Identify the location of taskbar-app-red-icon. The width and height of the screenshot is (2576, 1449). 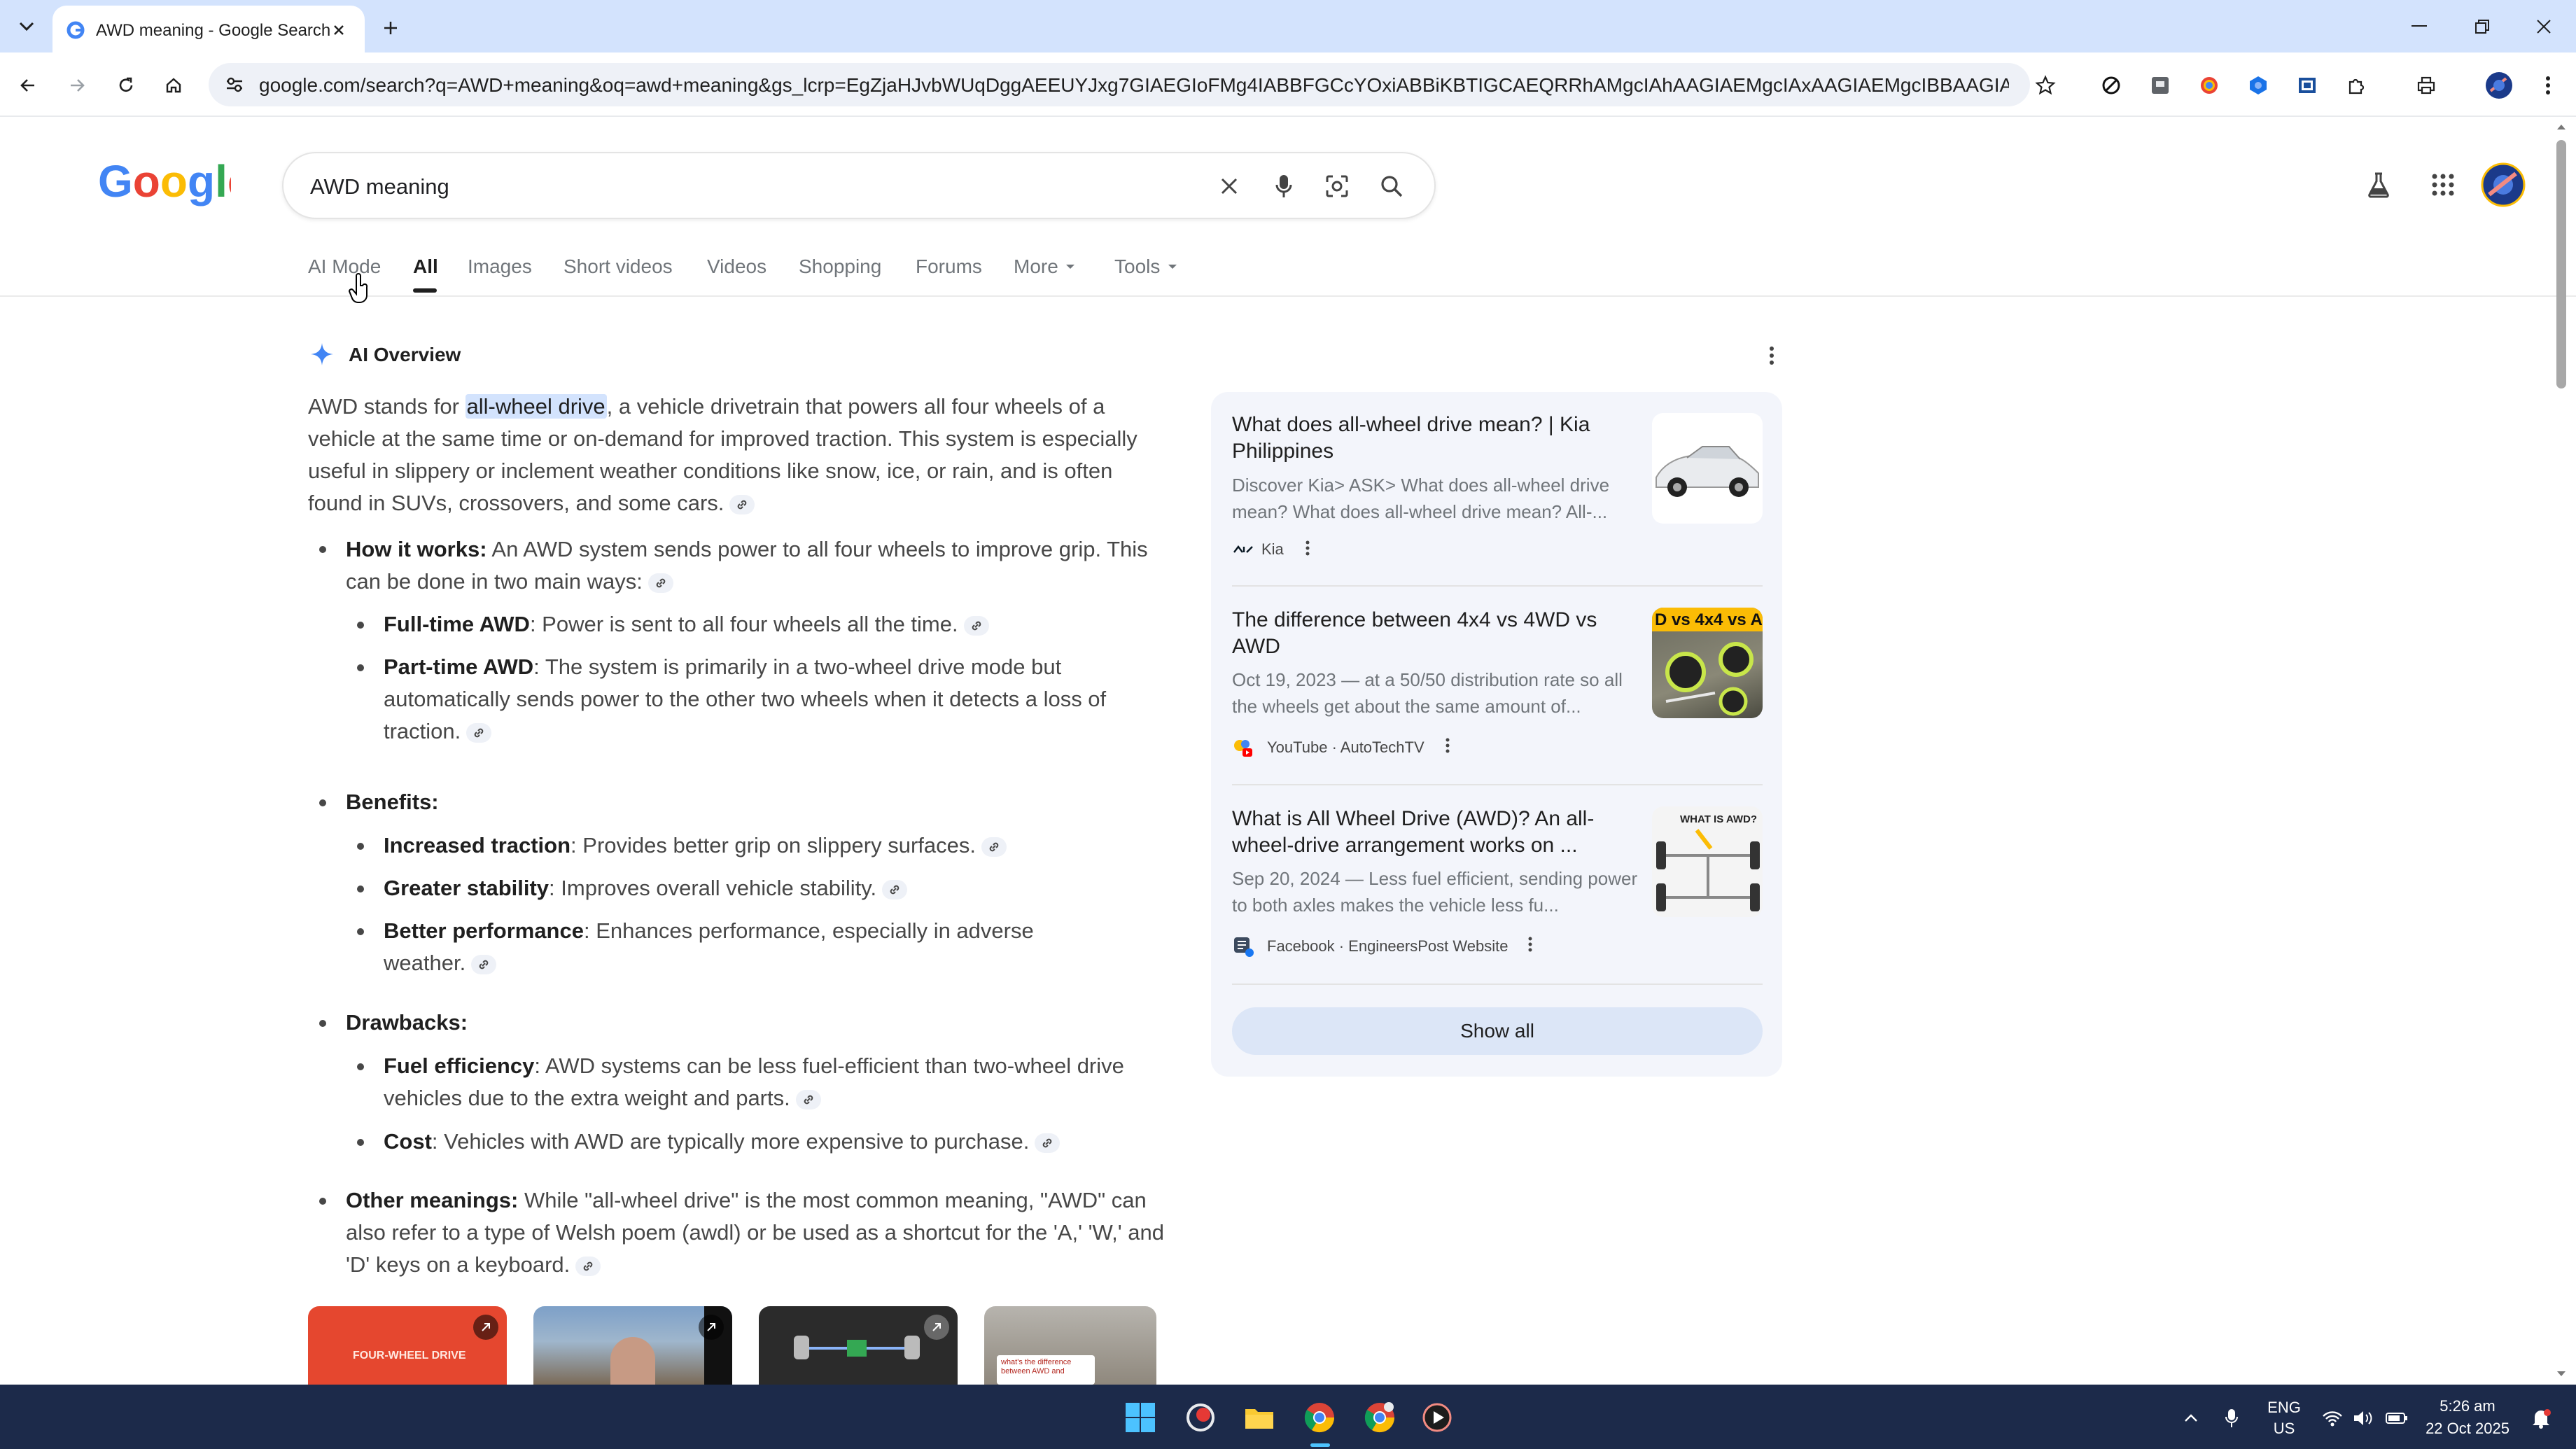
(1200, 1417).